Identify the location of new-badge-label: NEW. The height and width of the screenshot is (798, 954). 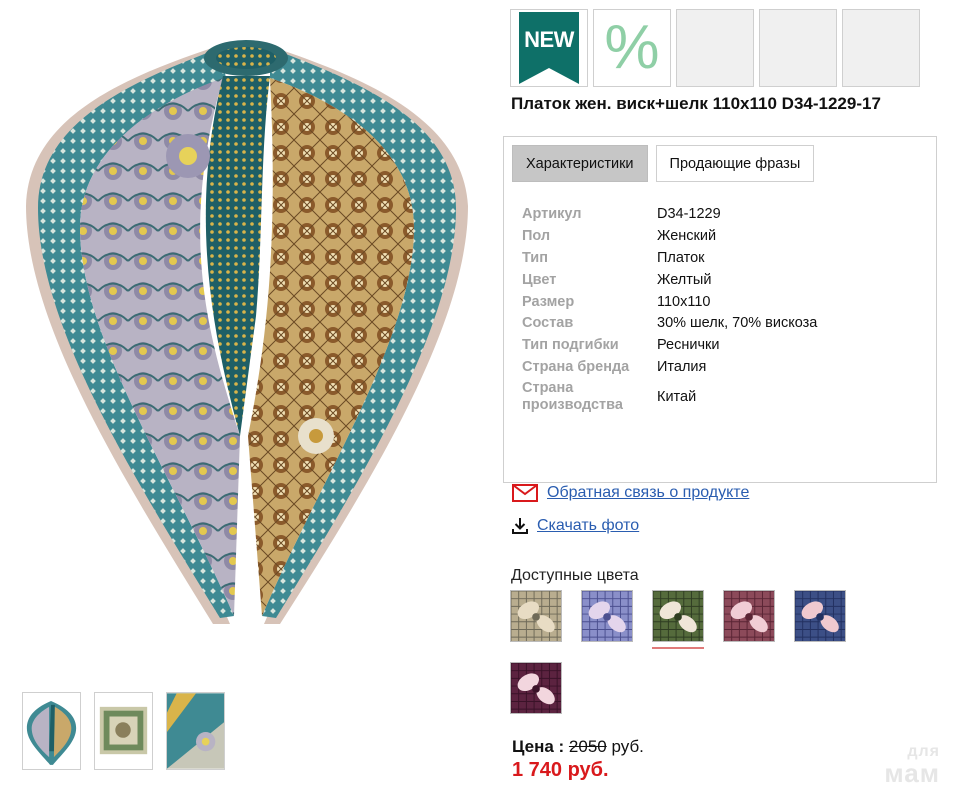
(549, 39).